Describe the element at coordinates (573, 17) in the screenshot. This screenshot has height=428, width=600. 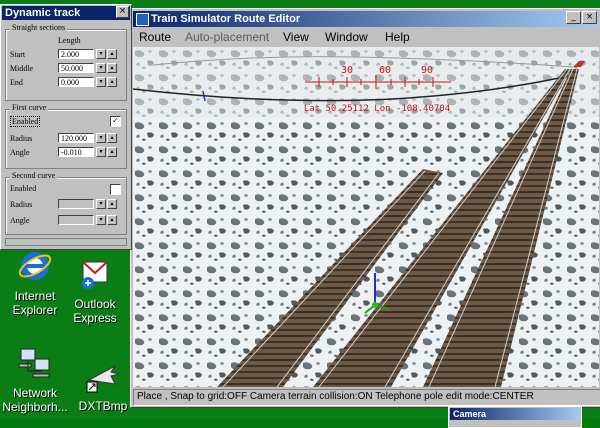
I see `minimize-button: _` at that location.